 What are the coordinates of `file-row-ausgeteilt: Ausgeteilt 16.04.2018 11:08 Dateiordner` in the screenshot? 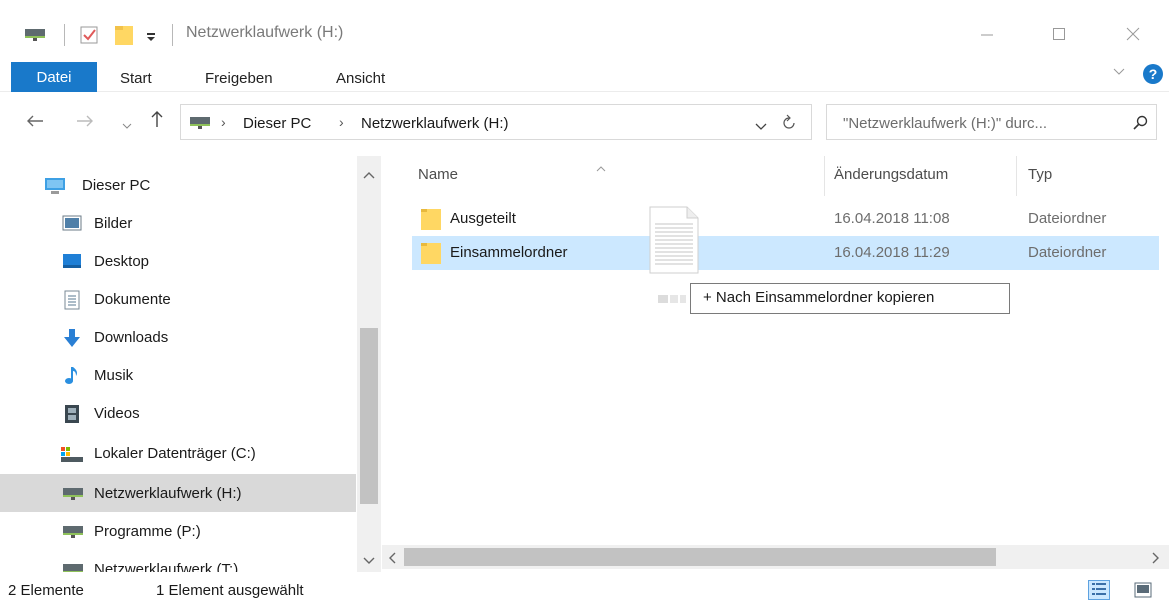 It's located at (785, 219).